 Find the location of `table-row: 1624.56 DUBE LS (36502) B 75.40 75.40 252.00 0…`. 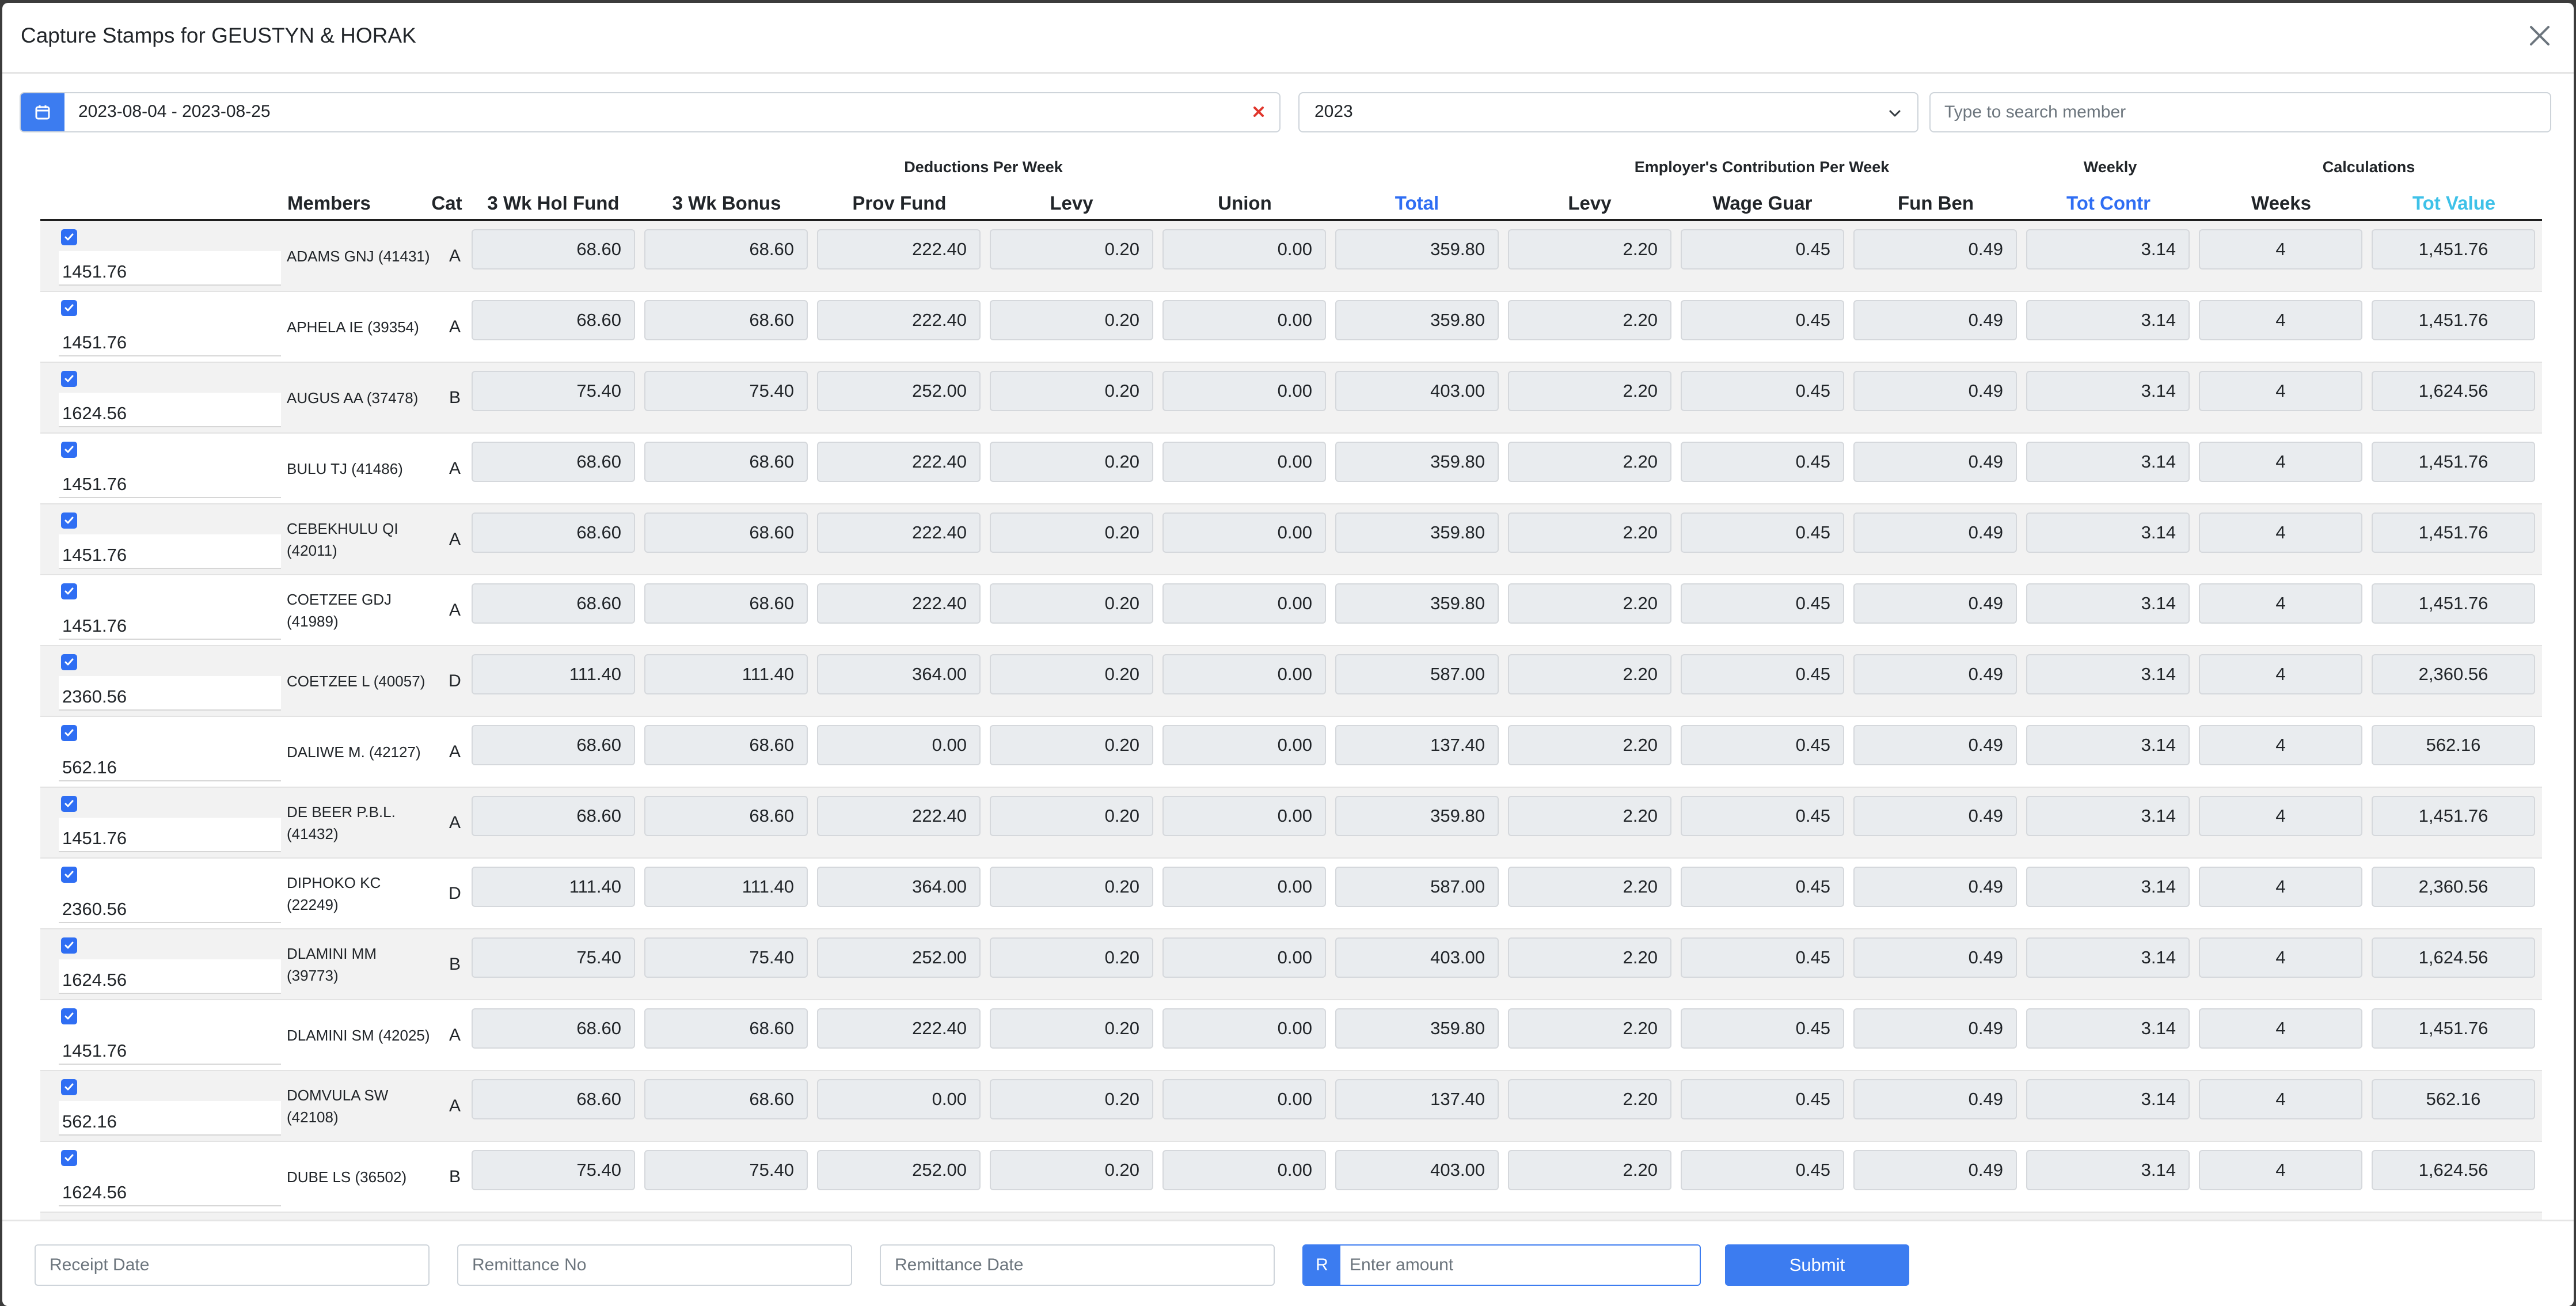

table-row: 1624.56 DUBE LS (36502) B 75.40 75.40 252.00 0… is located at coordinates (1291, 1177).